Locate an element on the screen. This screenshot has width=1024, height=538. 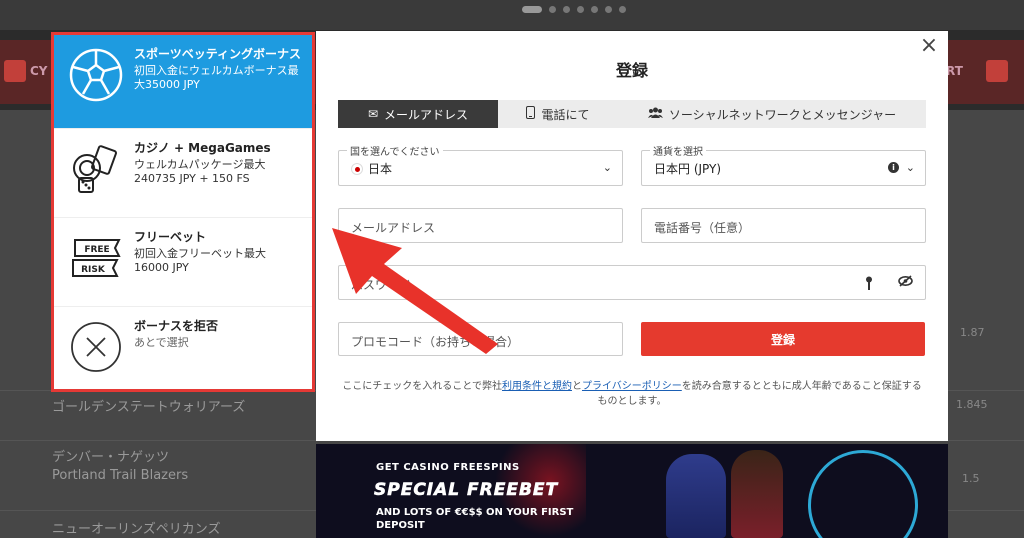
bonus-freebet: FREE RISK フリーベット 初回入金フリーベット最大 16000 JPY is located at coordinates (183, 262).